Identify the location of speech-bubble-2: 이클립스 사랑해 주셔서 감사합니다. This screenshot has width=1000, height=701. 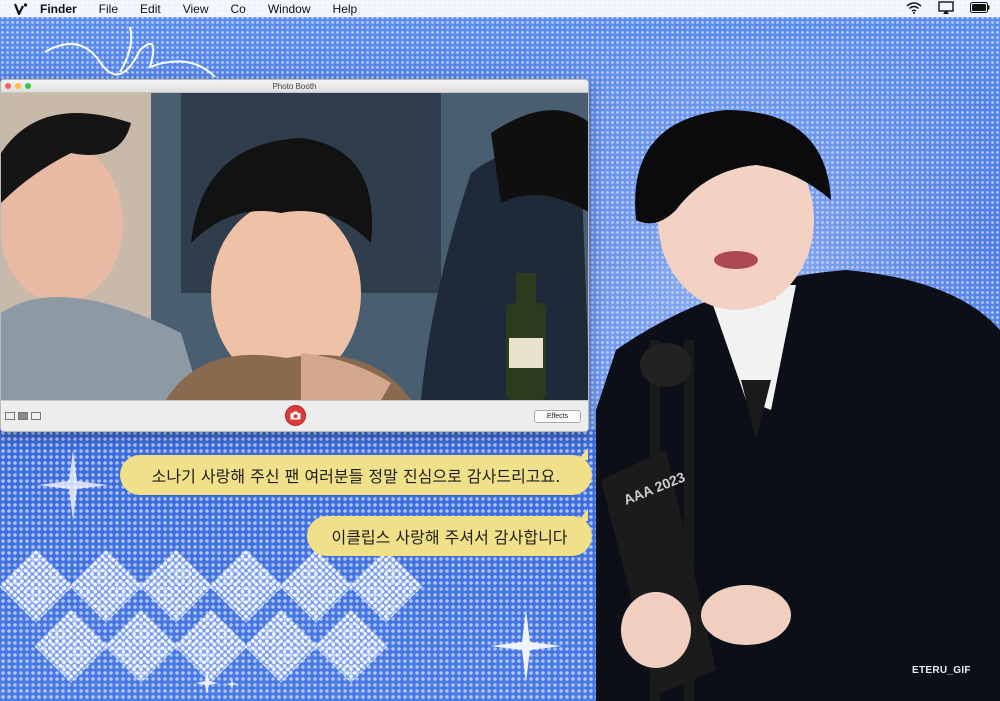
(449, 532).